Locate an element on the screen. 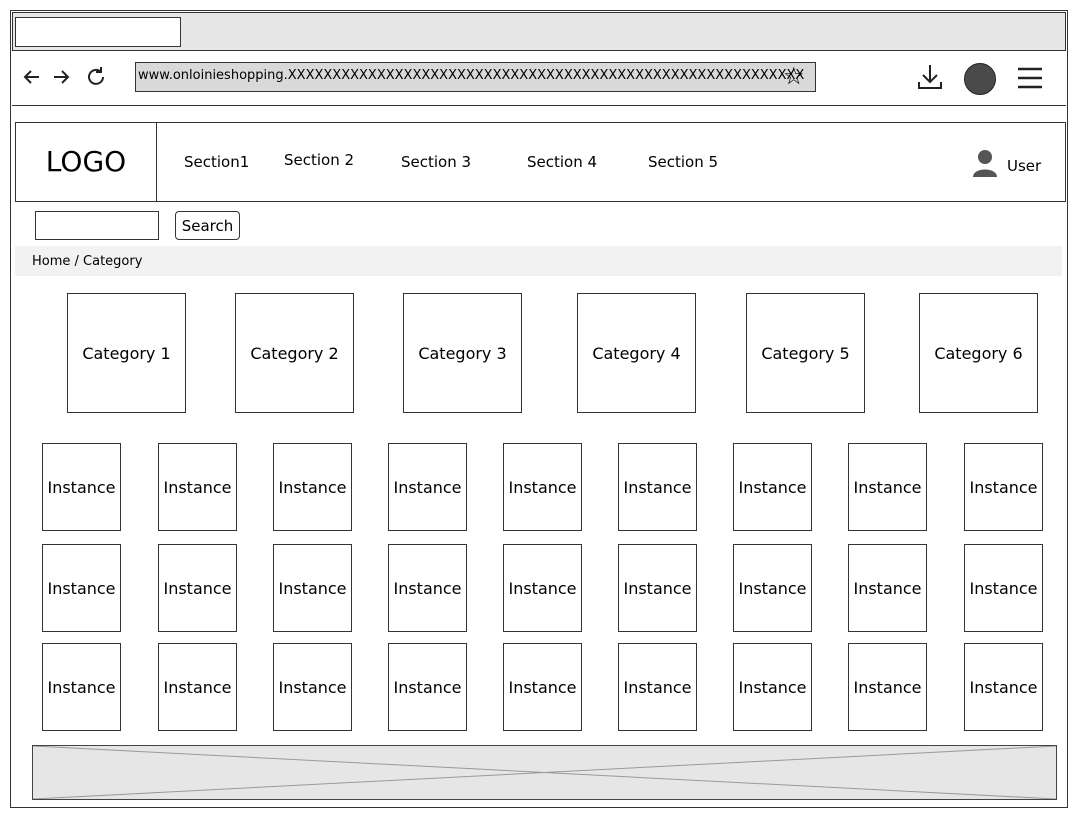  toolbar-divider is located at coordinates (539, 105).